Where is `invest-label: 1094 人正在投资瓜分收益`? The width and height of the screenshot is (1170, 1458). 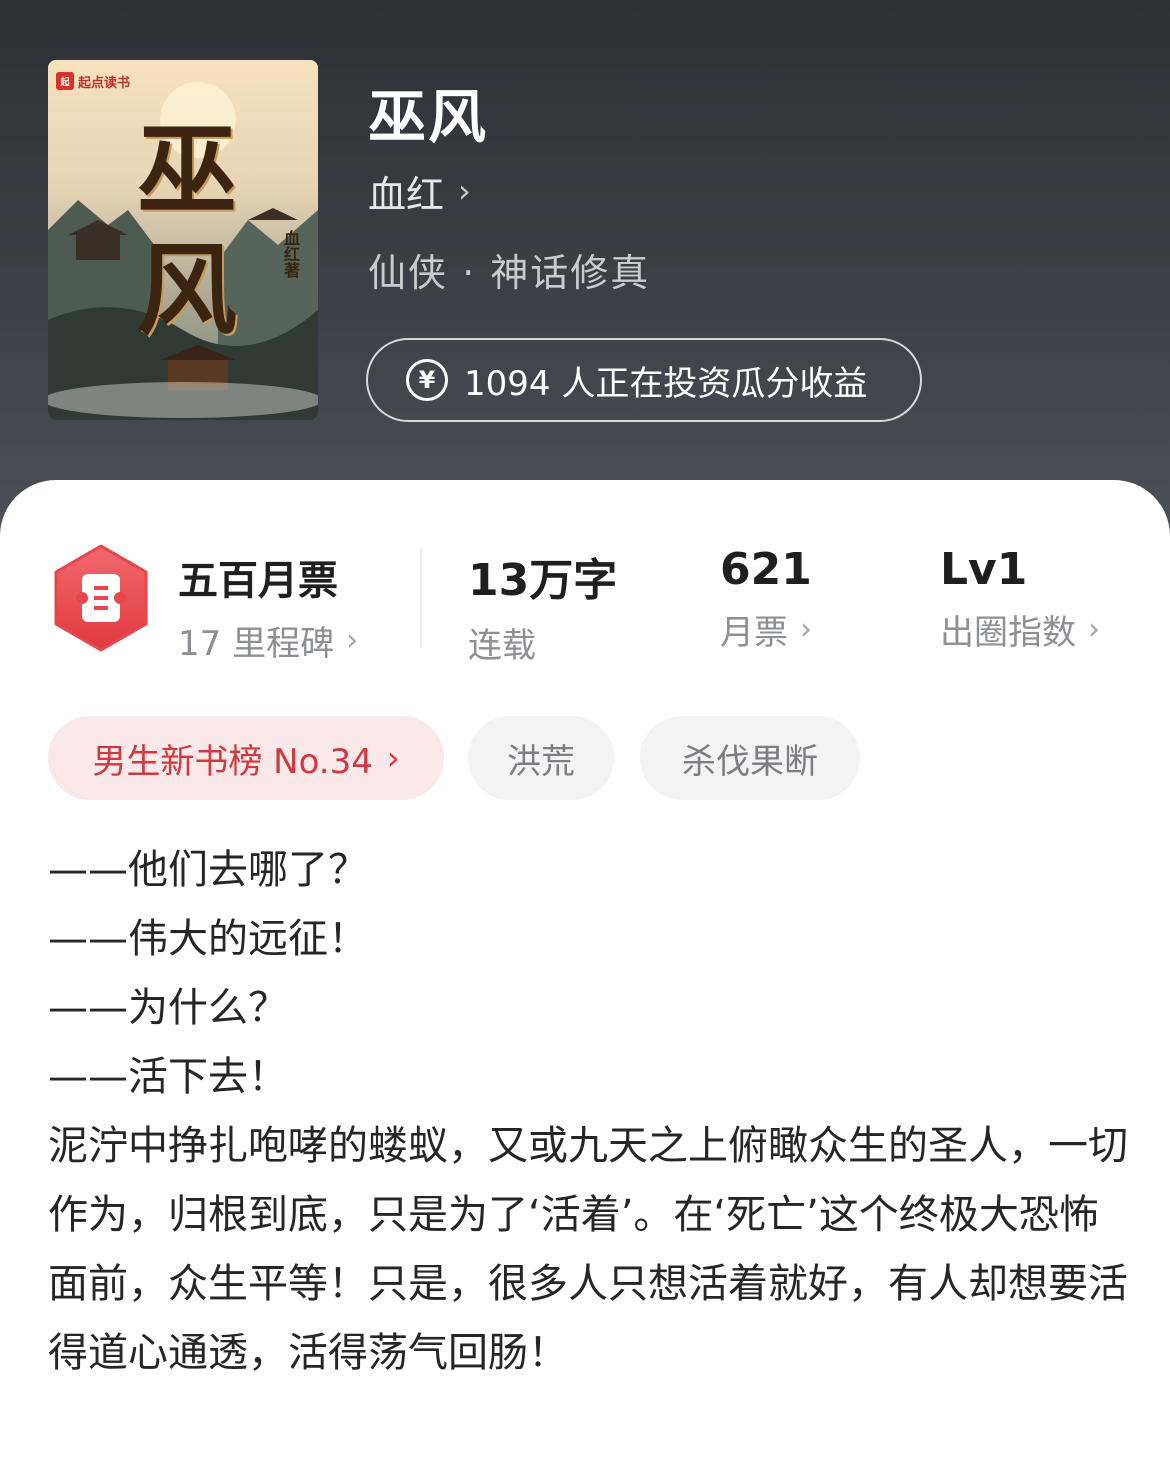
invest-label: 1094 人正在投资瓜分收益 is located at coordinates (666, 383).